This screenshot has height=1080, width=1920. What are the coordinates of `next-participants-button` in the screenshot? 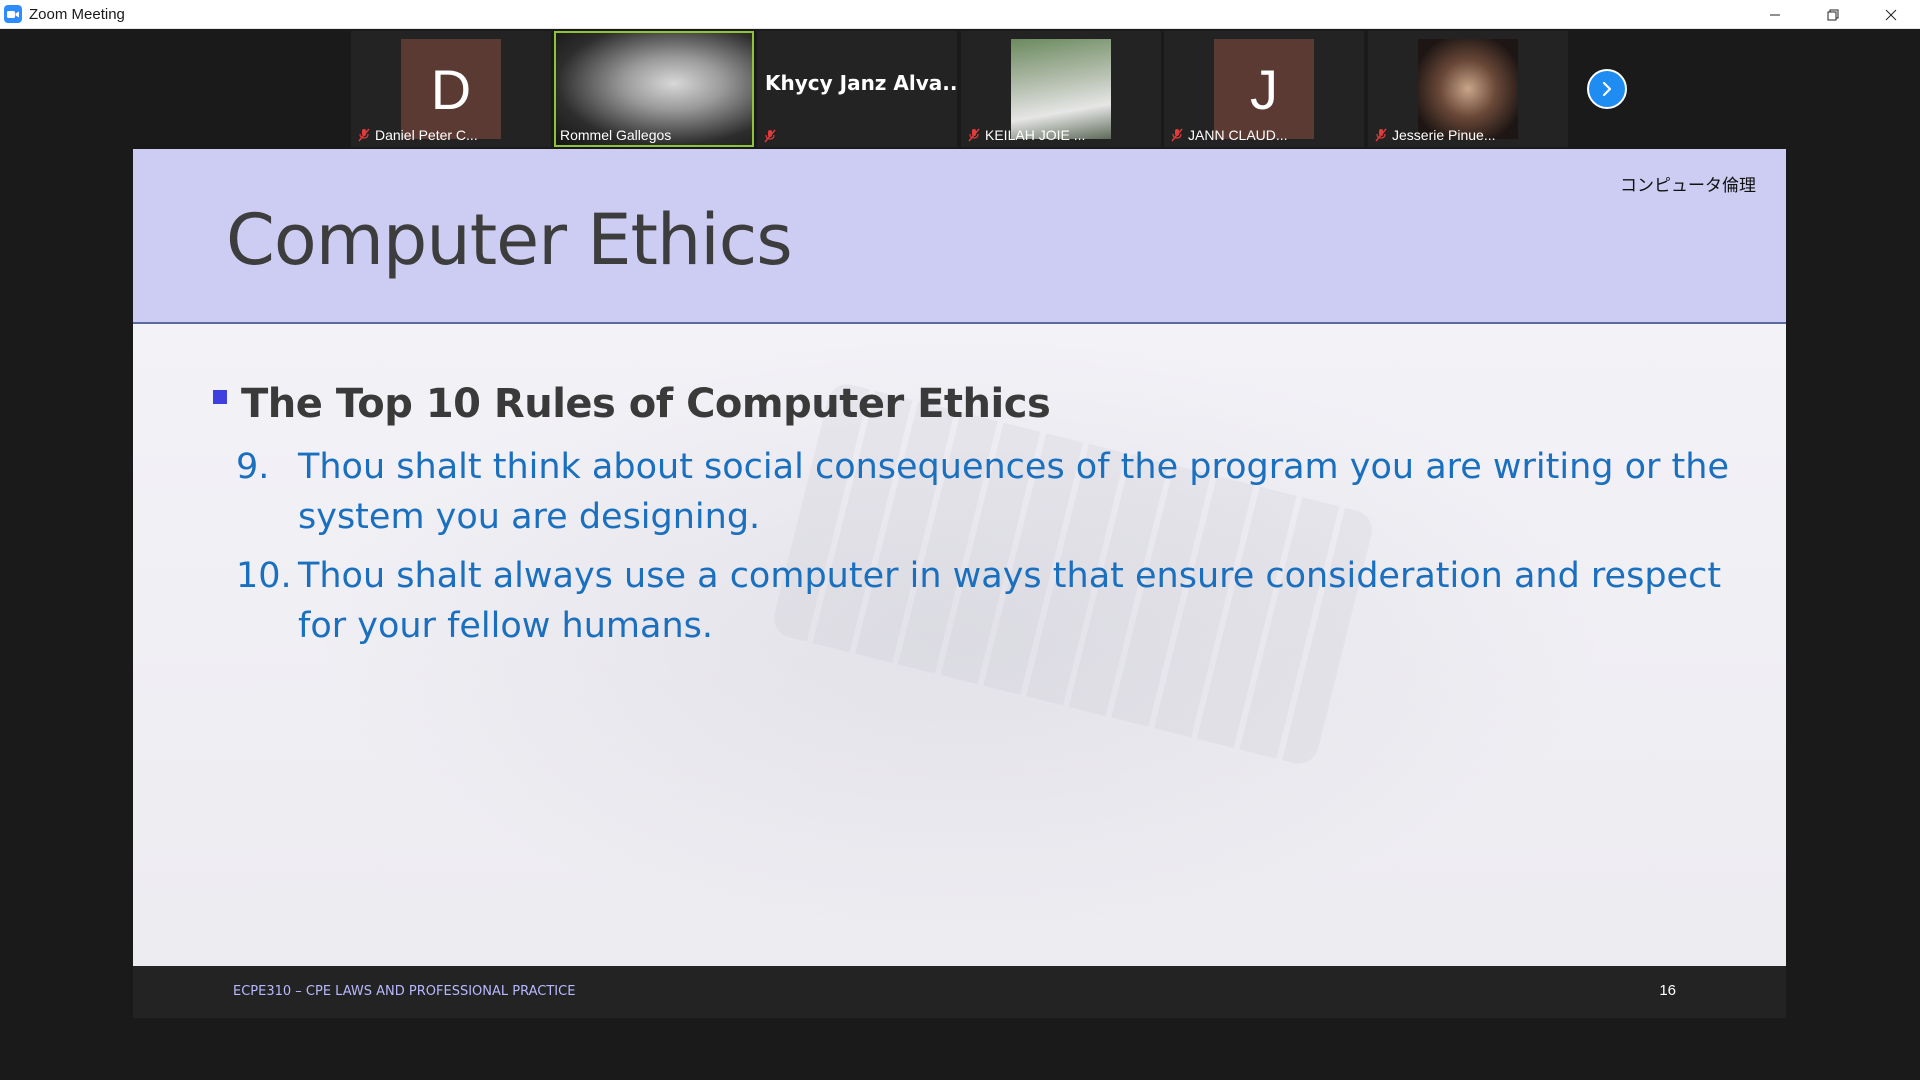 It's located at (1607, 89).